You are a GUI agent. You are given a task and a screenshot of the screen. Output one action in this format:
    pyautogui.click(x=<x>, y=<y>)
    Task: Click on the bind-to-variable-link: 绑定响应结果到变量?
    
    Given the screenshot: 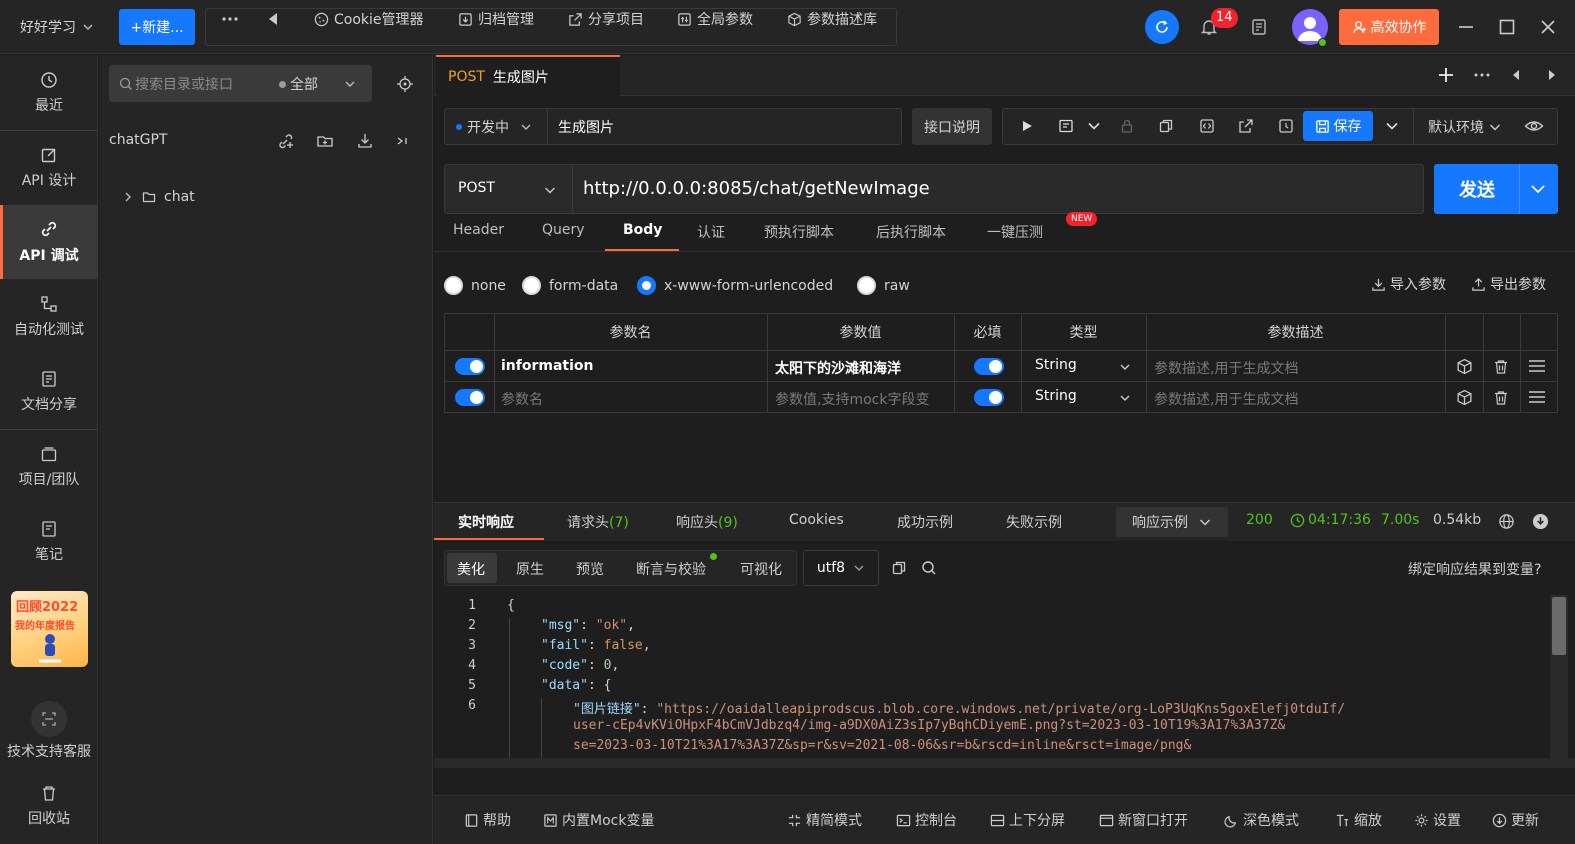 What is the action you would take?
    pyautogui.click(x=1474, y=569)
    